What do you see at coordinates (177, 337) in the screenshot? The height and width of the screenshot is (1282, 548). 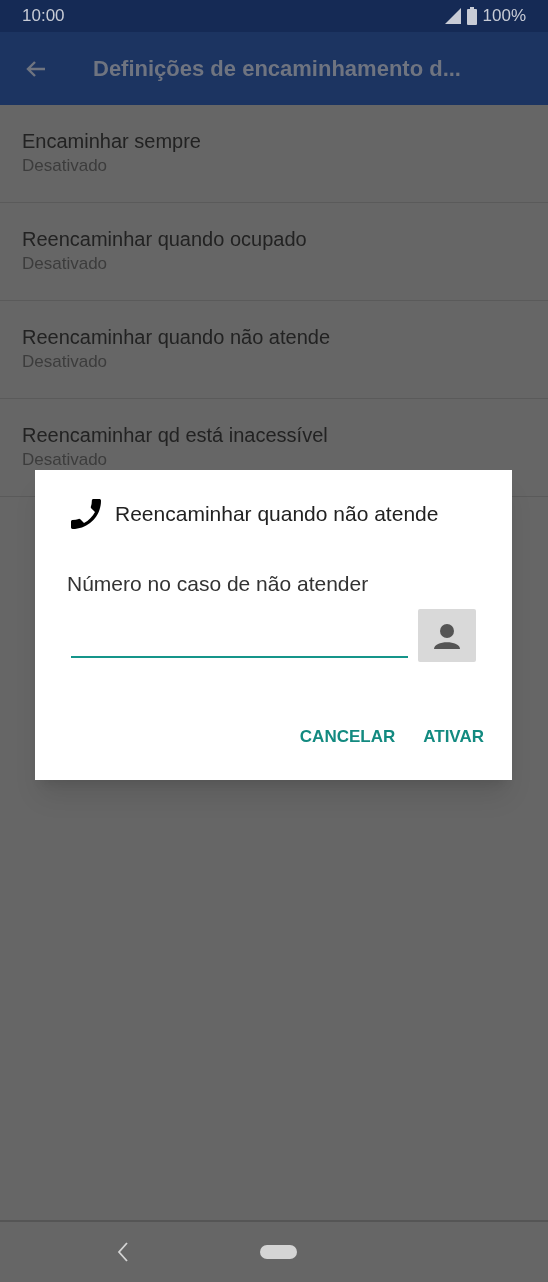 I see `setting-title: Reencaminhar quando não atende` at bounding box center [177, 337].